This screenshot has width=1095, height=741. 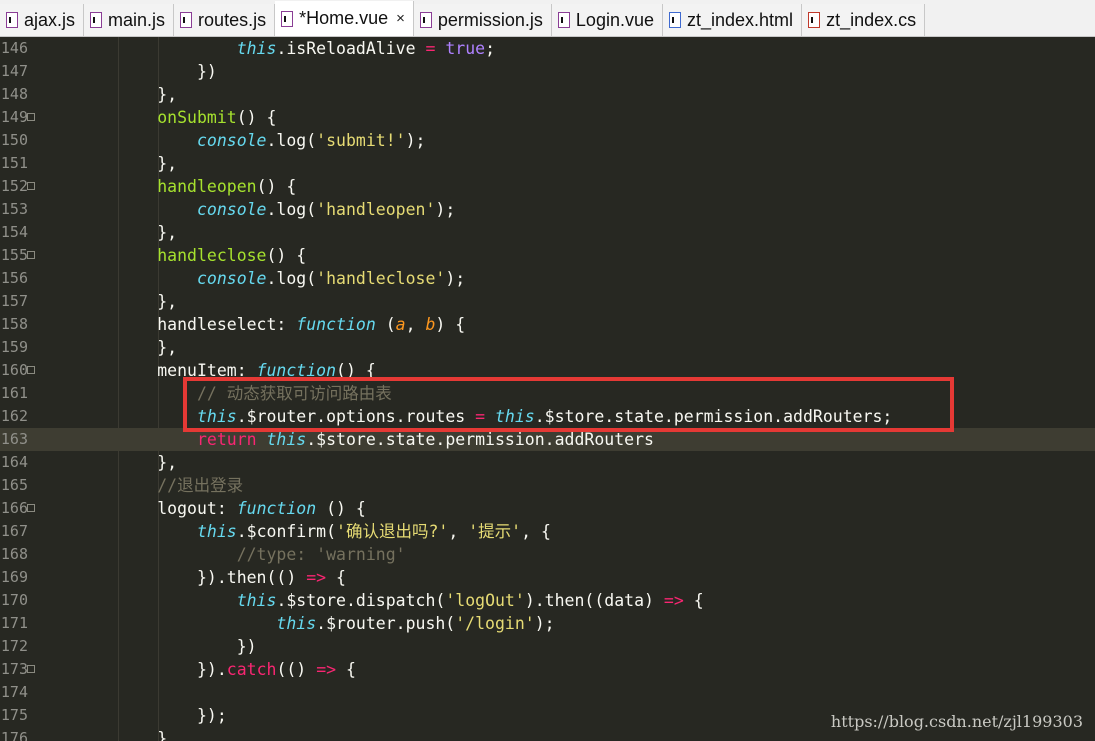 What do you see at coordinates (693, 600) in the screenshot?
I see `code-token: {` at bounding box center [693, 600].